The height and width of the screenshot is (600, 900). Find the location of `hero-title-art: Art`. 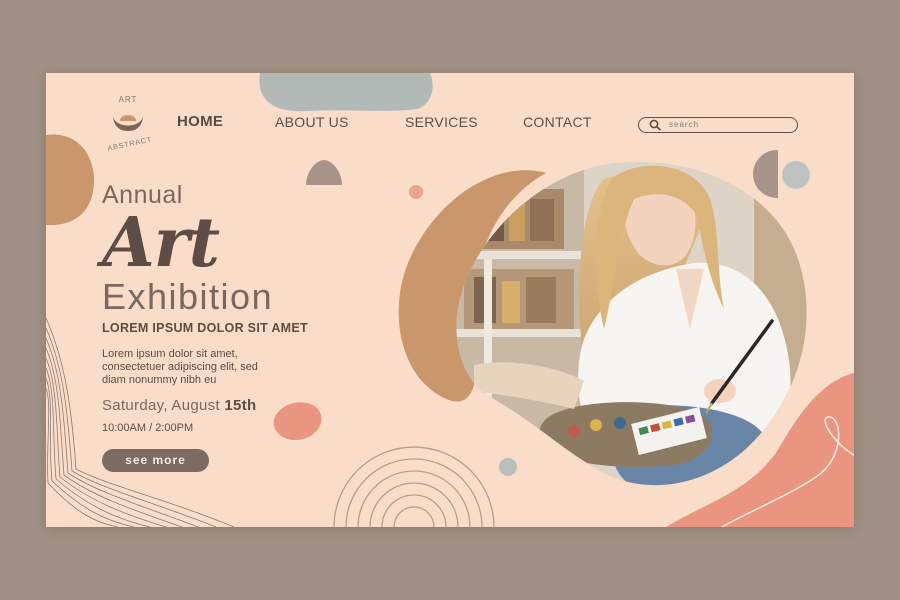

hero-title-art: Art is located at coordinates (161, 243).